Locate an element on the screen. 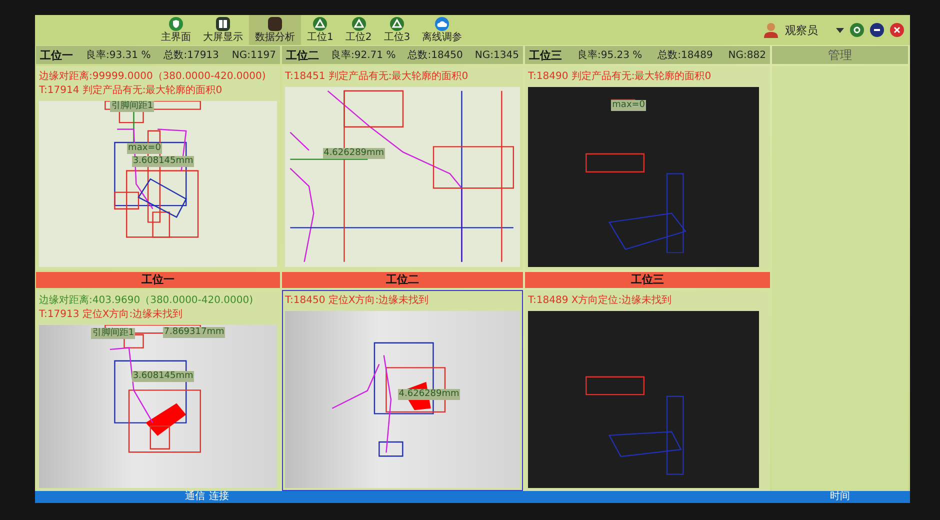  square-icon is located at coordinates (275, 24).